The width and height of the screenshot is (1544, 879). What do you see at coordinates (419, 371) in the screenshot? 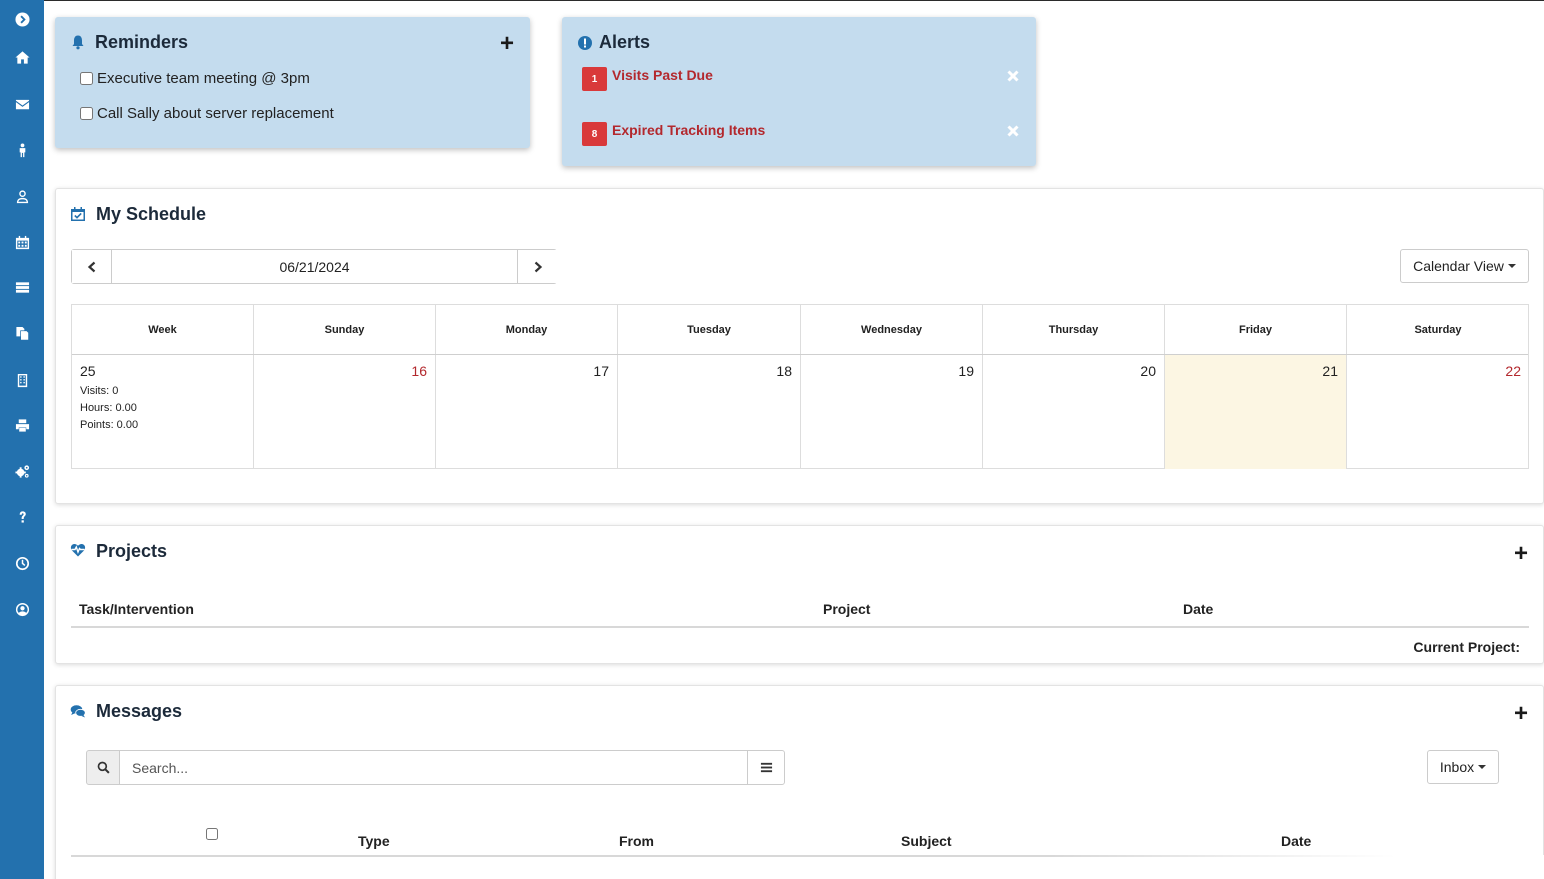
I see `day-number: 16` at bounding box center [419, 371].